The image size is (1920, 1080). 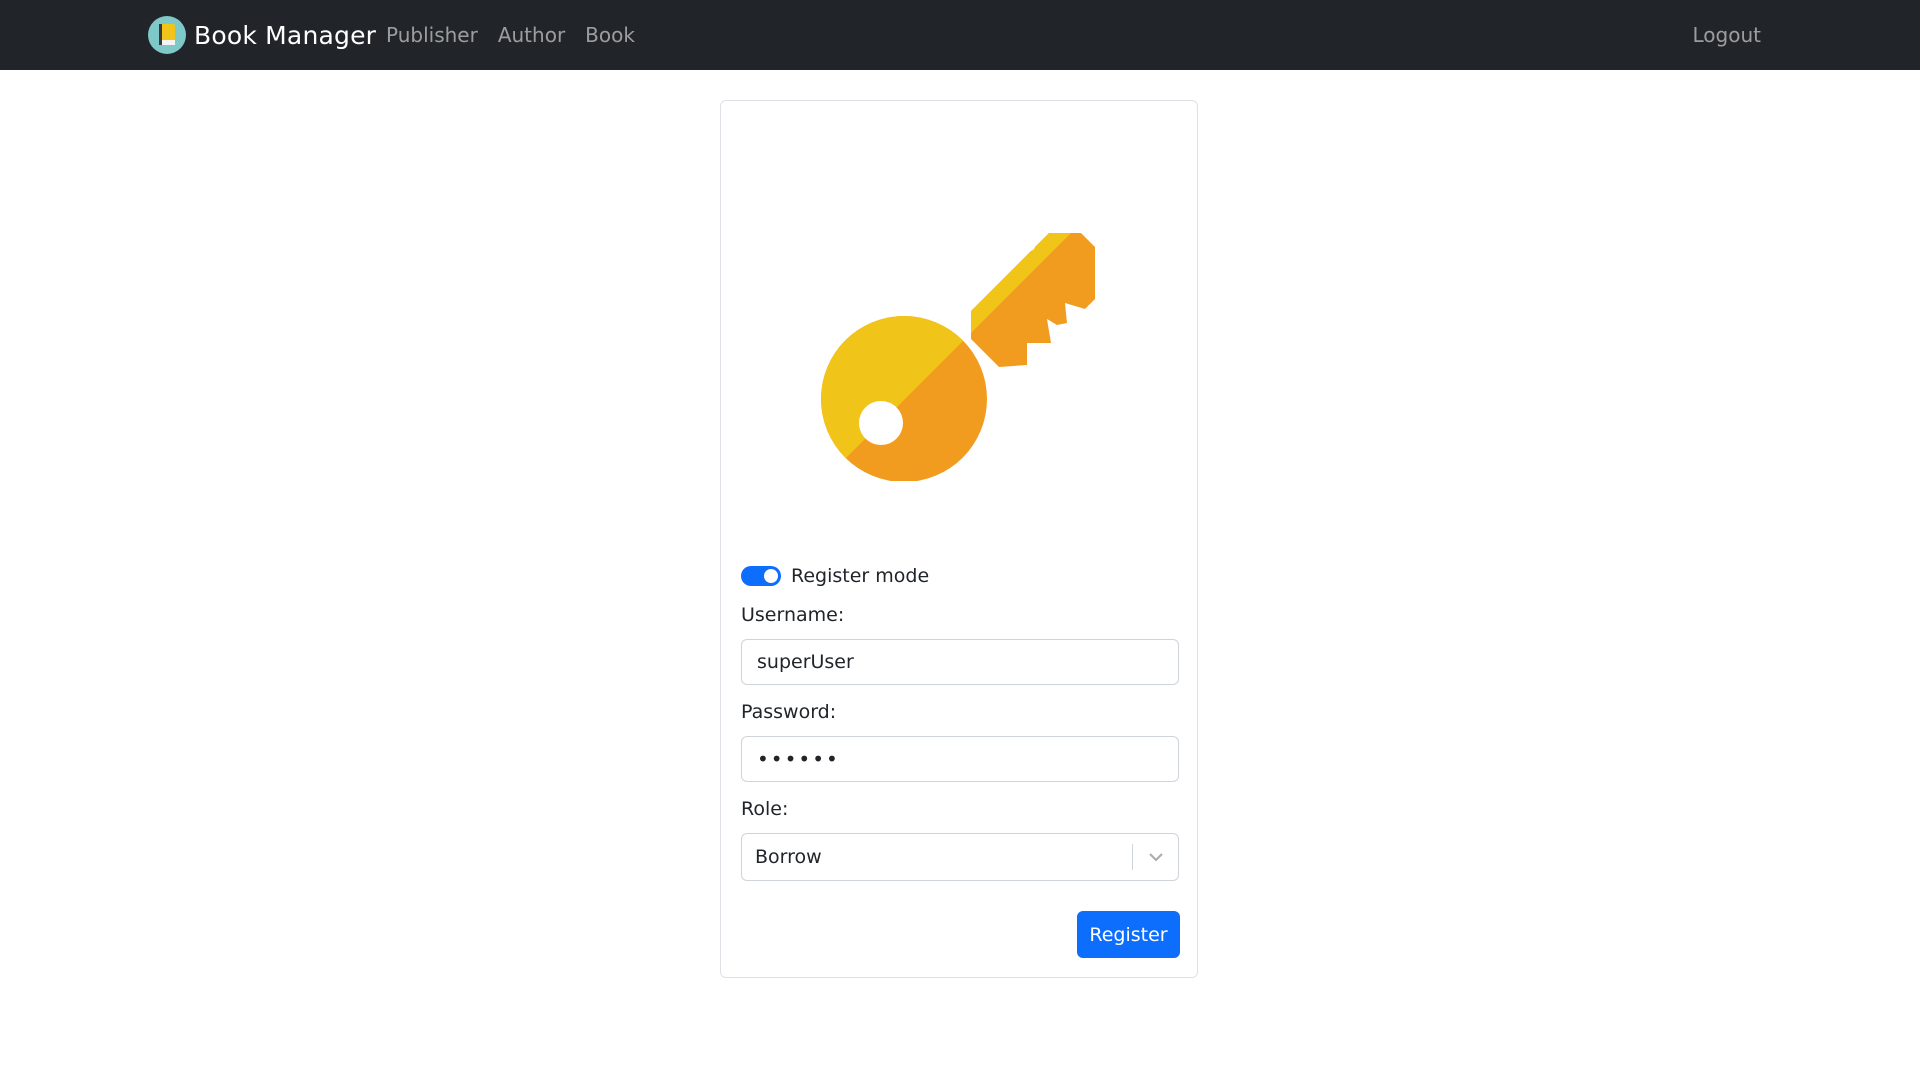 I want to click on brand-title: Book Manager, so click(x=285, y=35).